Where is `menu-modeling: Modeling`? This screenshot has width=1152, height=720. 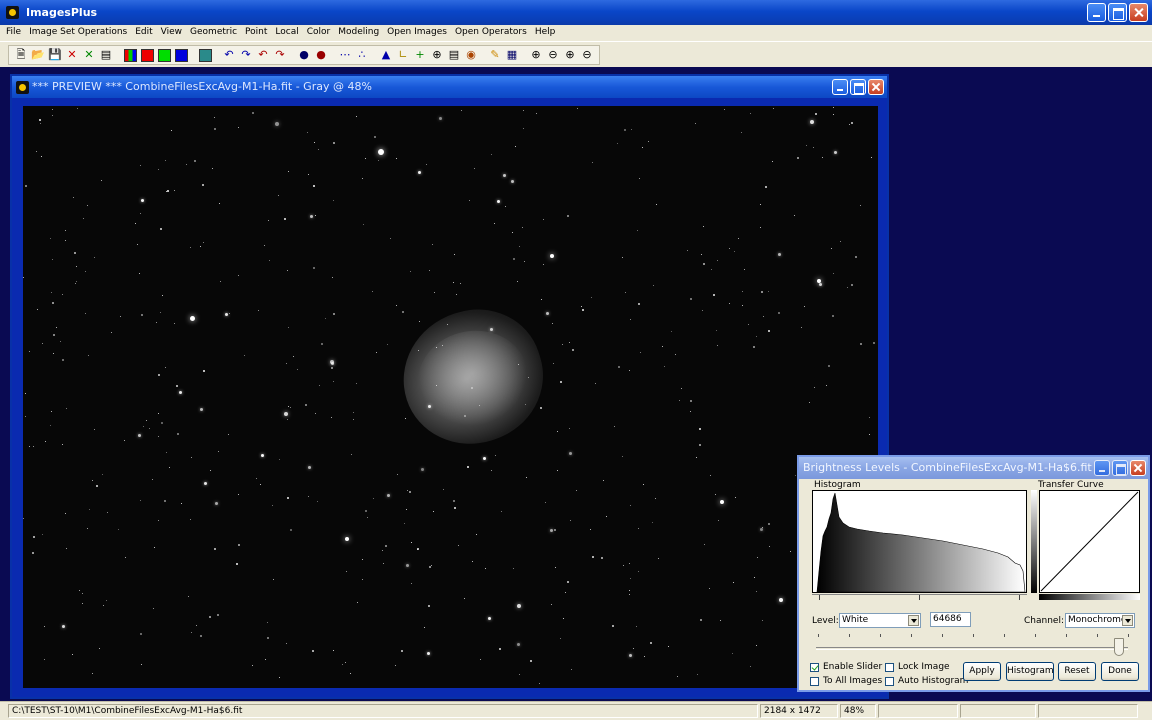
menu-modeling: Modeling is located at coordinates (358, 32).